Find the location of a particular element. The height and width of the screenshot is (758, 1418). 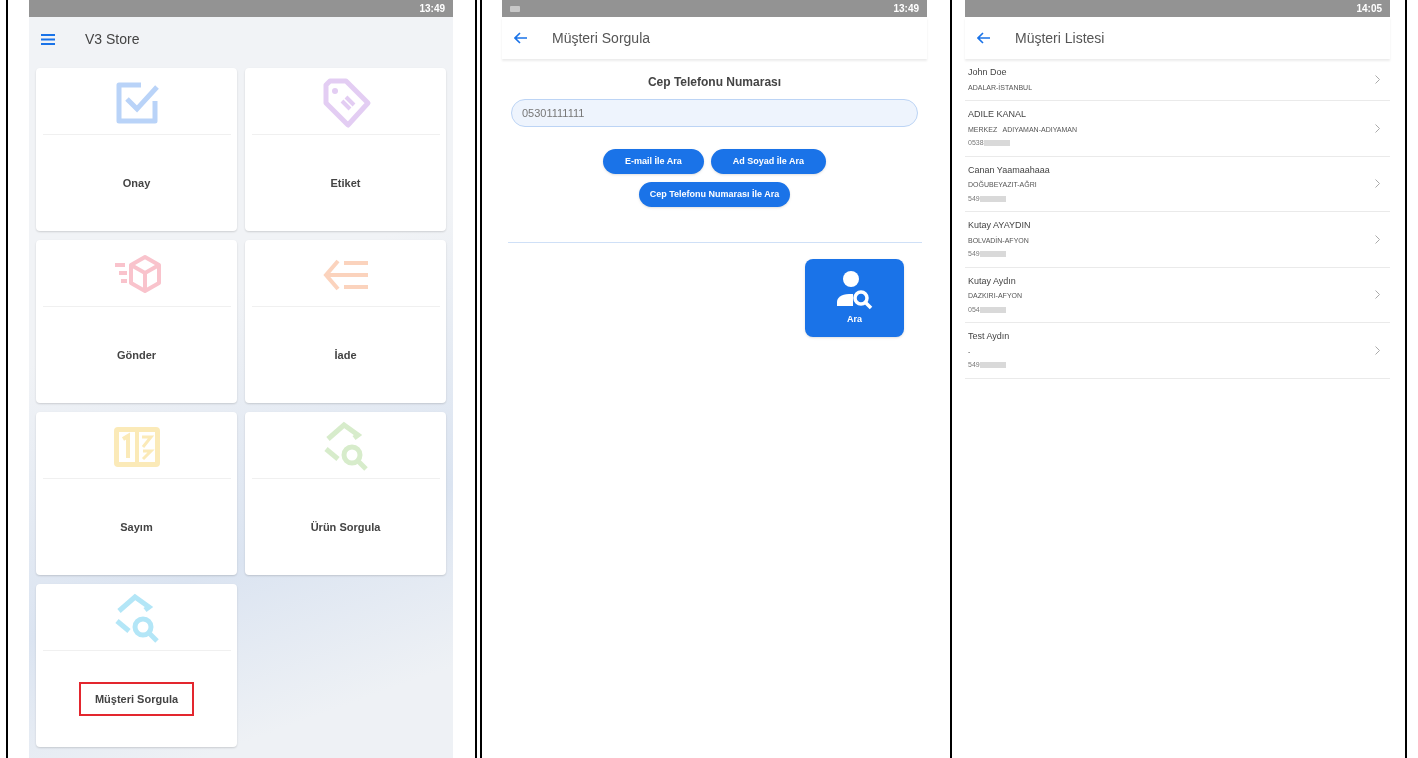

status-time: 14:05 is located at coordinates (1369, 9).